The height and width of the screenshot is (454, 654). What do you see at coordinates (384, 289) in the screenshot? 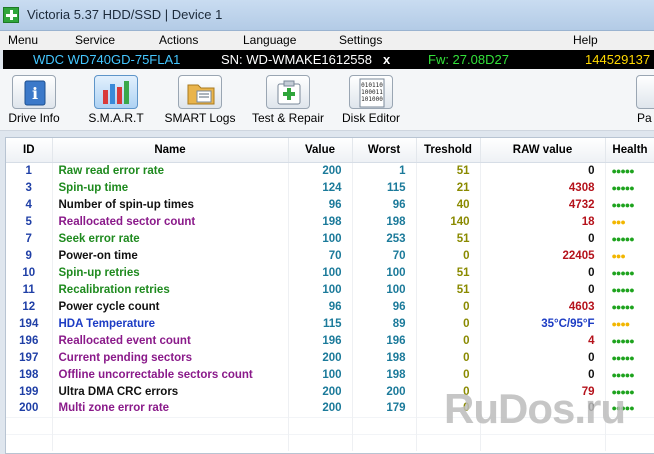
I see `cell-worst: 100` at bounding box center [384, 289].